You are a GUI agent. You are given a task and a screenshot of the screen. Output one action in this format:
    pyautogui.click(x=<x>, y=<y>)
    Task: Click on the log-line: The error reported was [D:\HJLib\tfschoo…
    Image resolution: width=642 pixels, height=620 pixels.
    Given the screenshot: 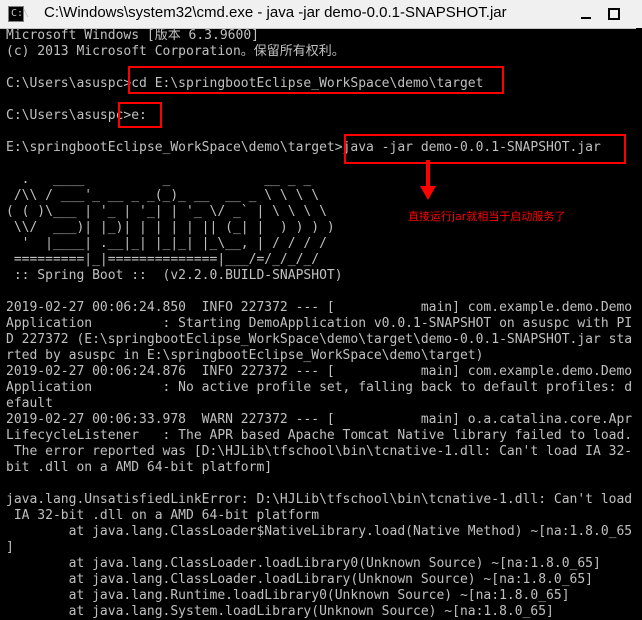 What is the action you would take?
    pyautogui.click(x=319, y=451)
    